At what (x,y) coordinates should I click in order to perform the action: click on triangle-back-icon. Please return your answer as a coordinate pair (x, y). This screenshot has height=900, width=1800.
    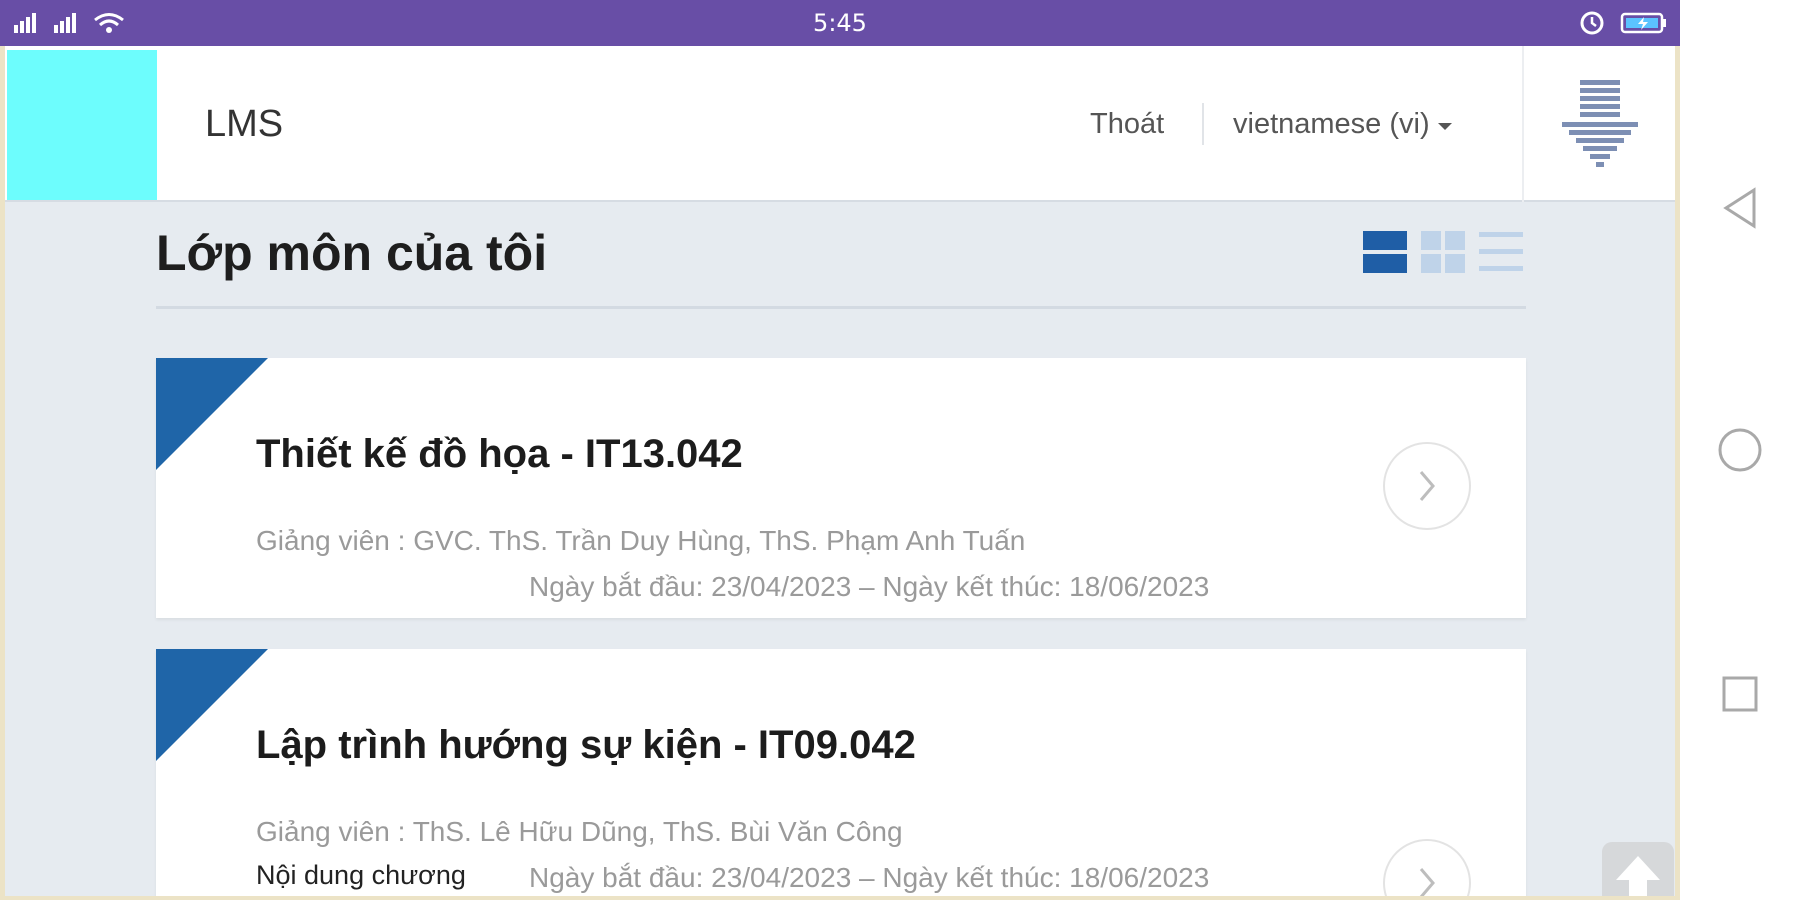
    Looking at the image, I should click on (1739, 208).